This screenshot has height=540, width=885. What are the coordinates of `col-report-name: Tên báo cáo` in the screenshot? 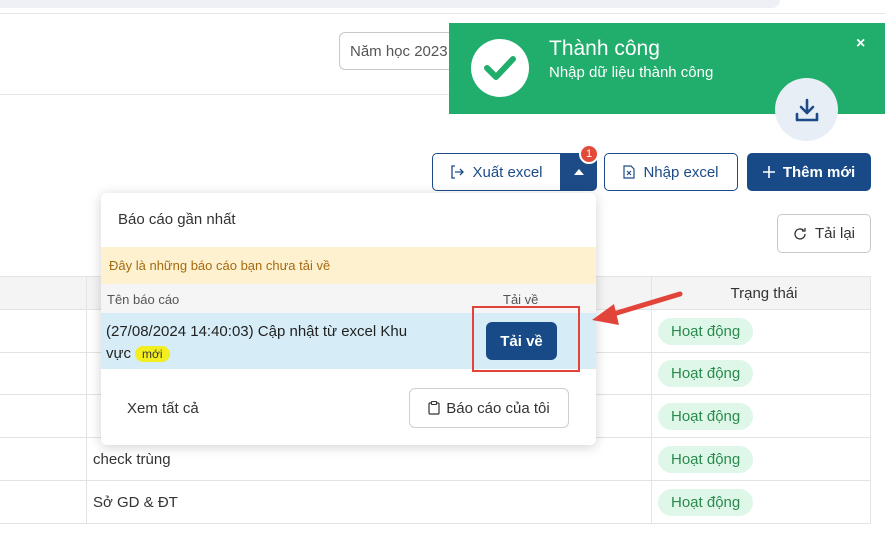 It's located at (143, 299).